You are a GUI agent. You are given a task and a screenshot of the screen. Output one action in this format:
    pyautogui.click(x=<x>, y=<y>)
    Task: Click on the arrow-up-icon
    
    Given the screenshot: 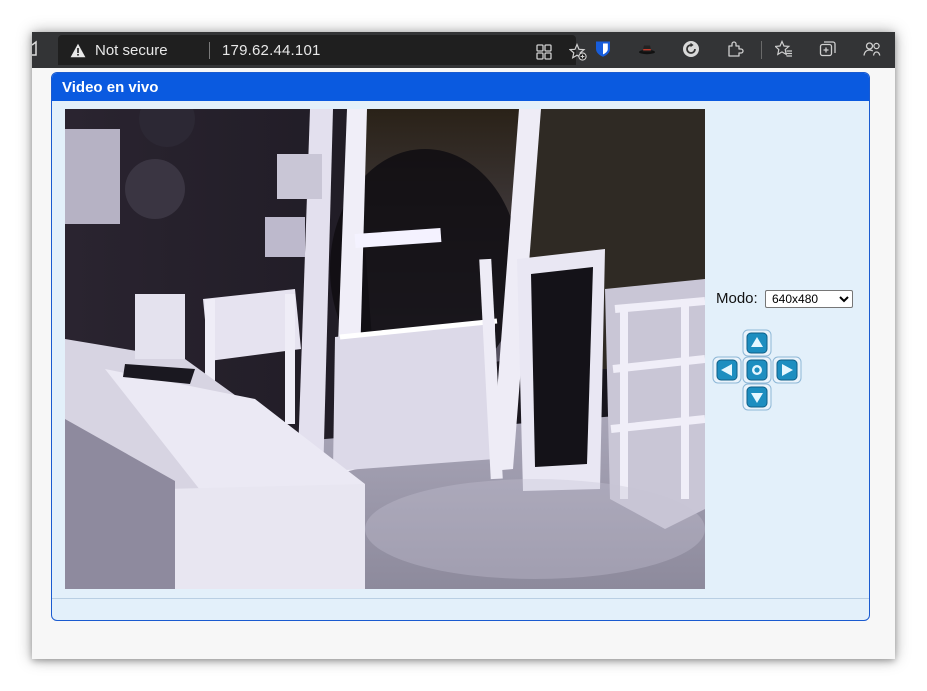 What is the action you would take?
    pyautogui.click(x=757, y=343)
    